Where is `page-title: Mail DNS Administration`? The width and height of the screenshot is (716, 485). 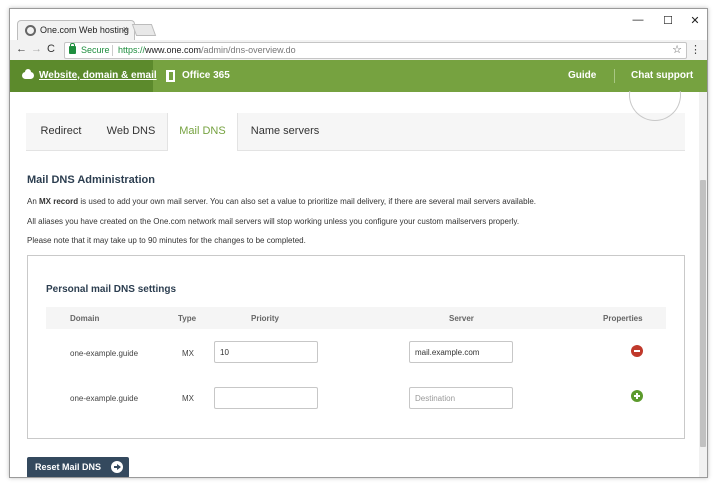 page-title: Mail DNS Administration is located at coordinates (91, 180).